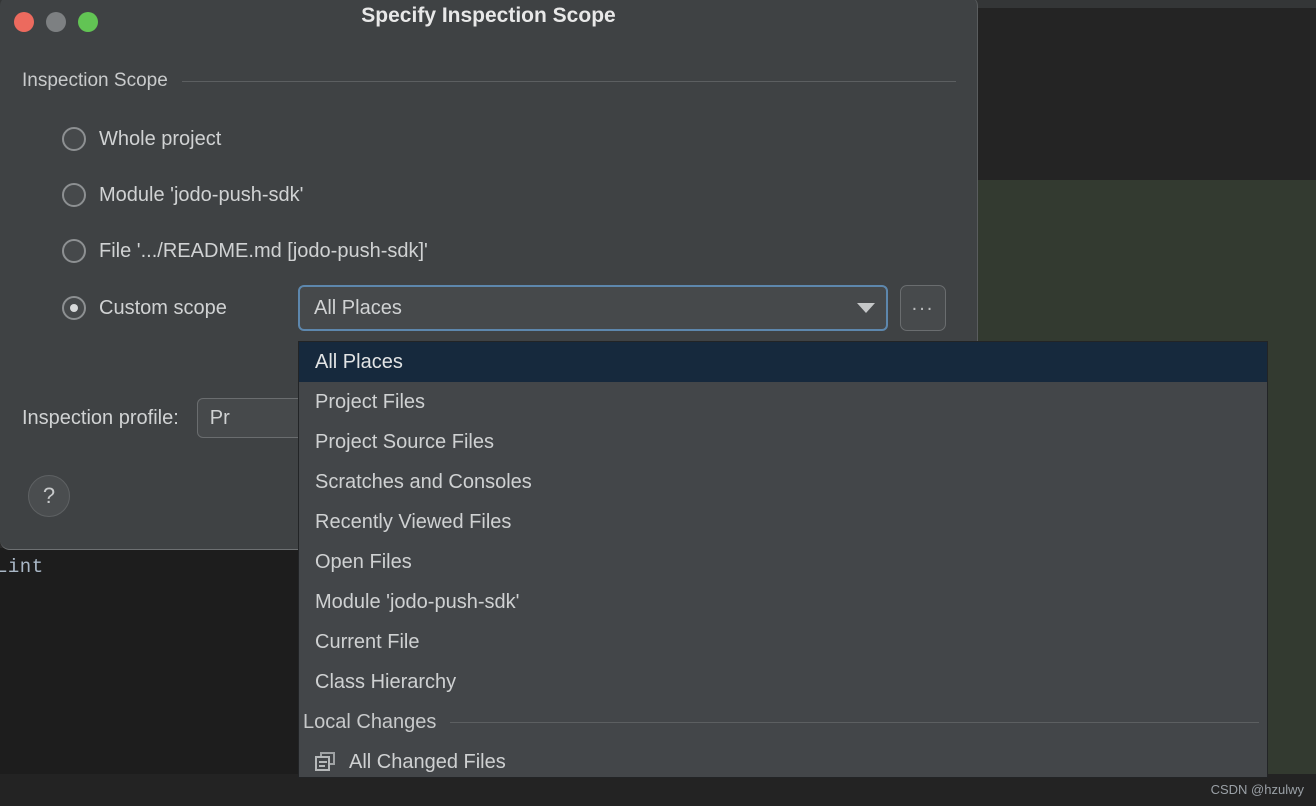 The image size is (1316, 806). Describe the element at coordinates (404, 441) in the screenshot. I see `list-item-label: Project Source Files` at that location.